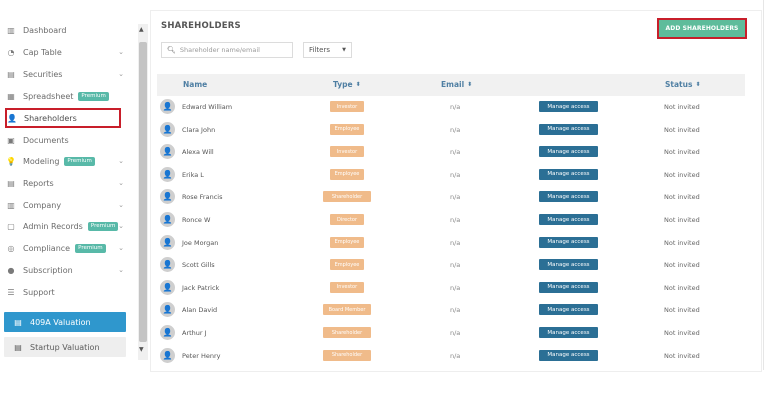  Describe the element at coordinates (11, 248) in the screenshot. I see `compliance-icon: ◎` at that location.